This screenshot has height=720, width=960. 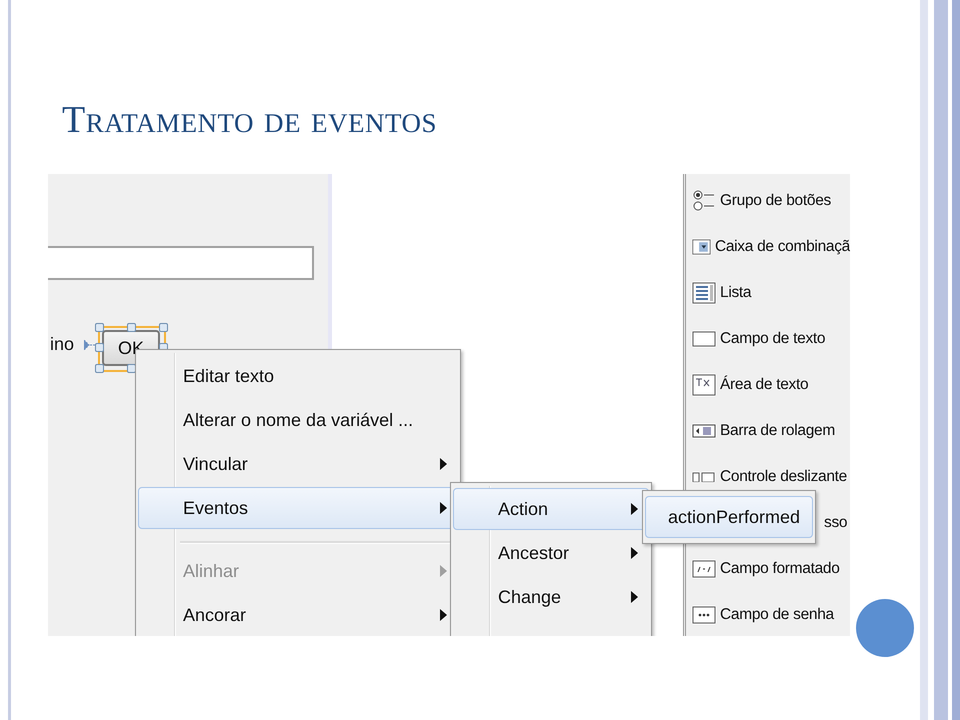 I want to click on anchor-icon, so click(x=91, y=345).